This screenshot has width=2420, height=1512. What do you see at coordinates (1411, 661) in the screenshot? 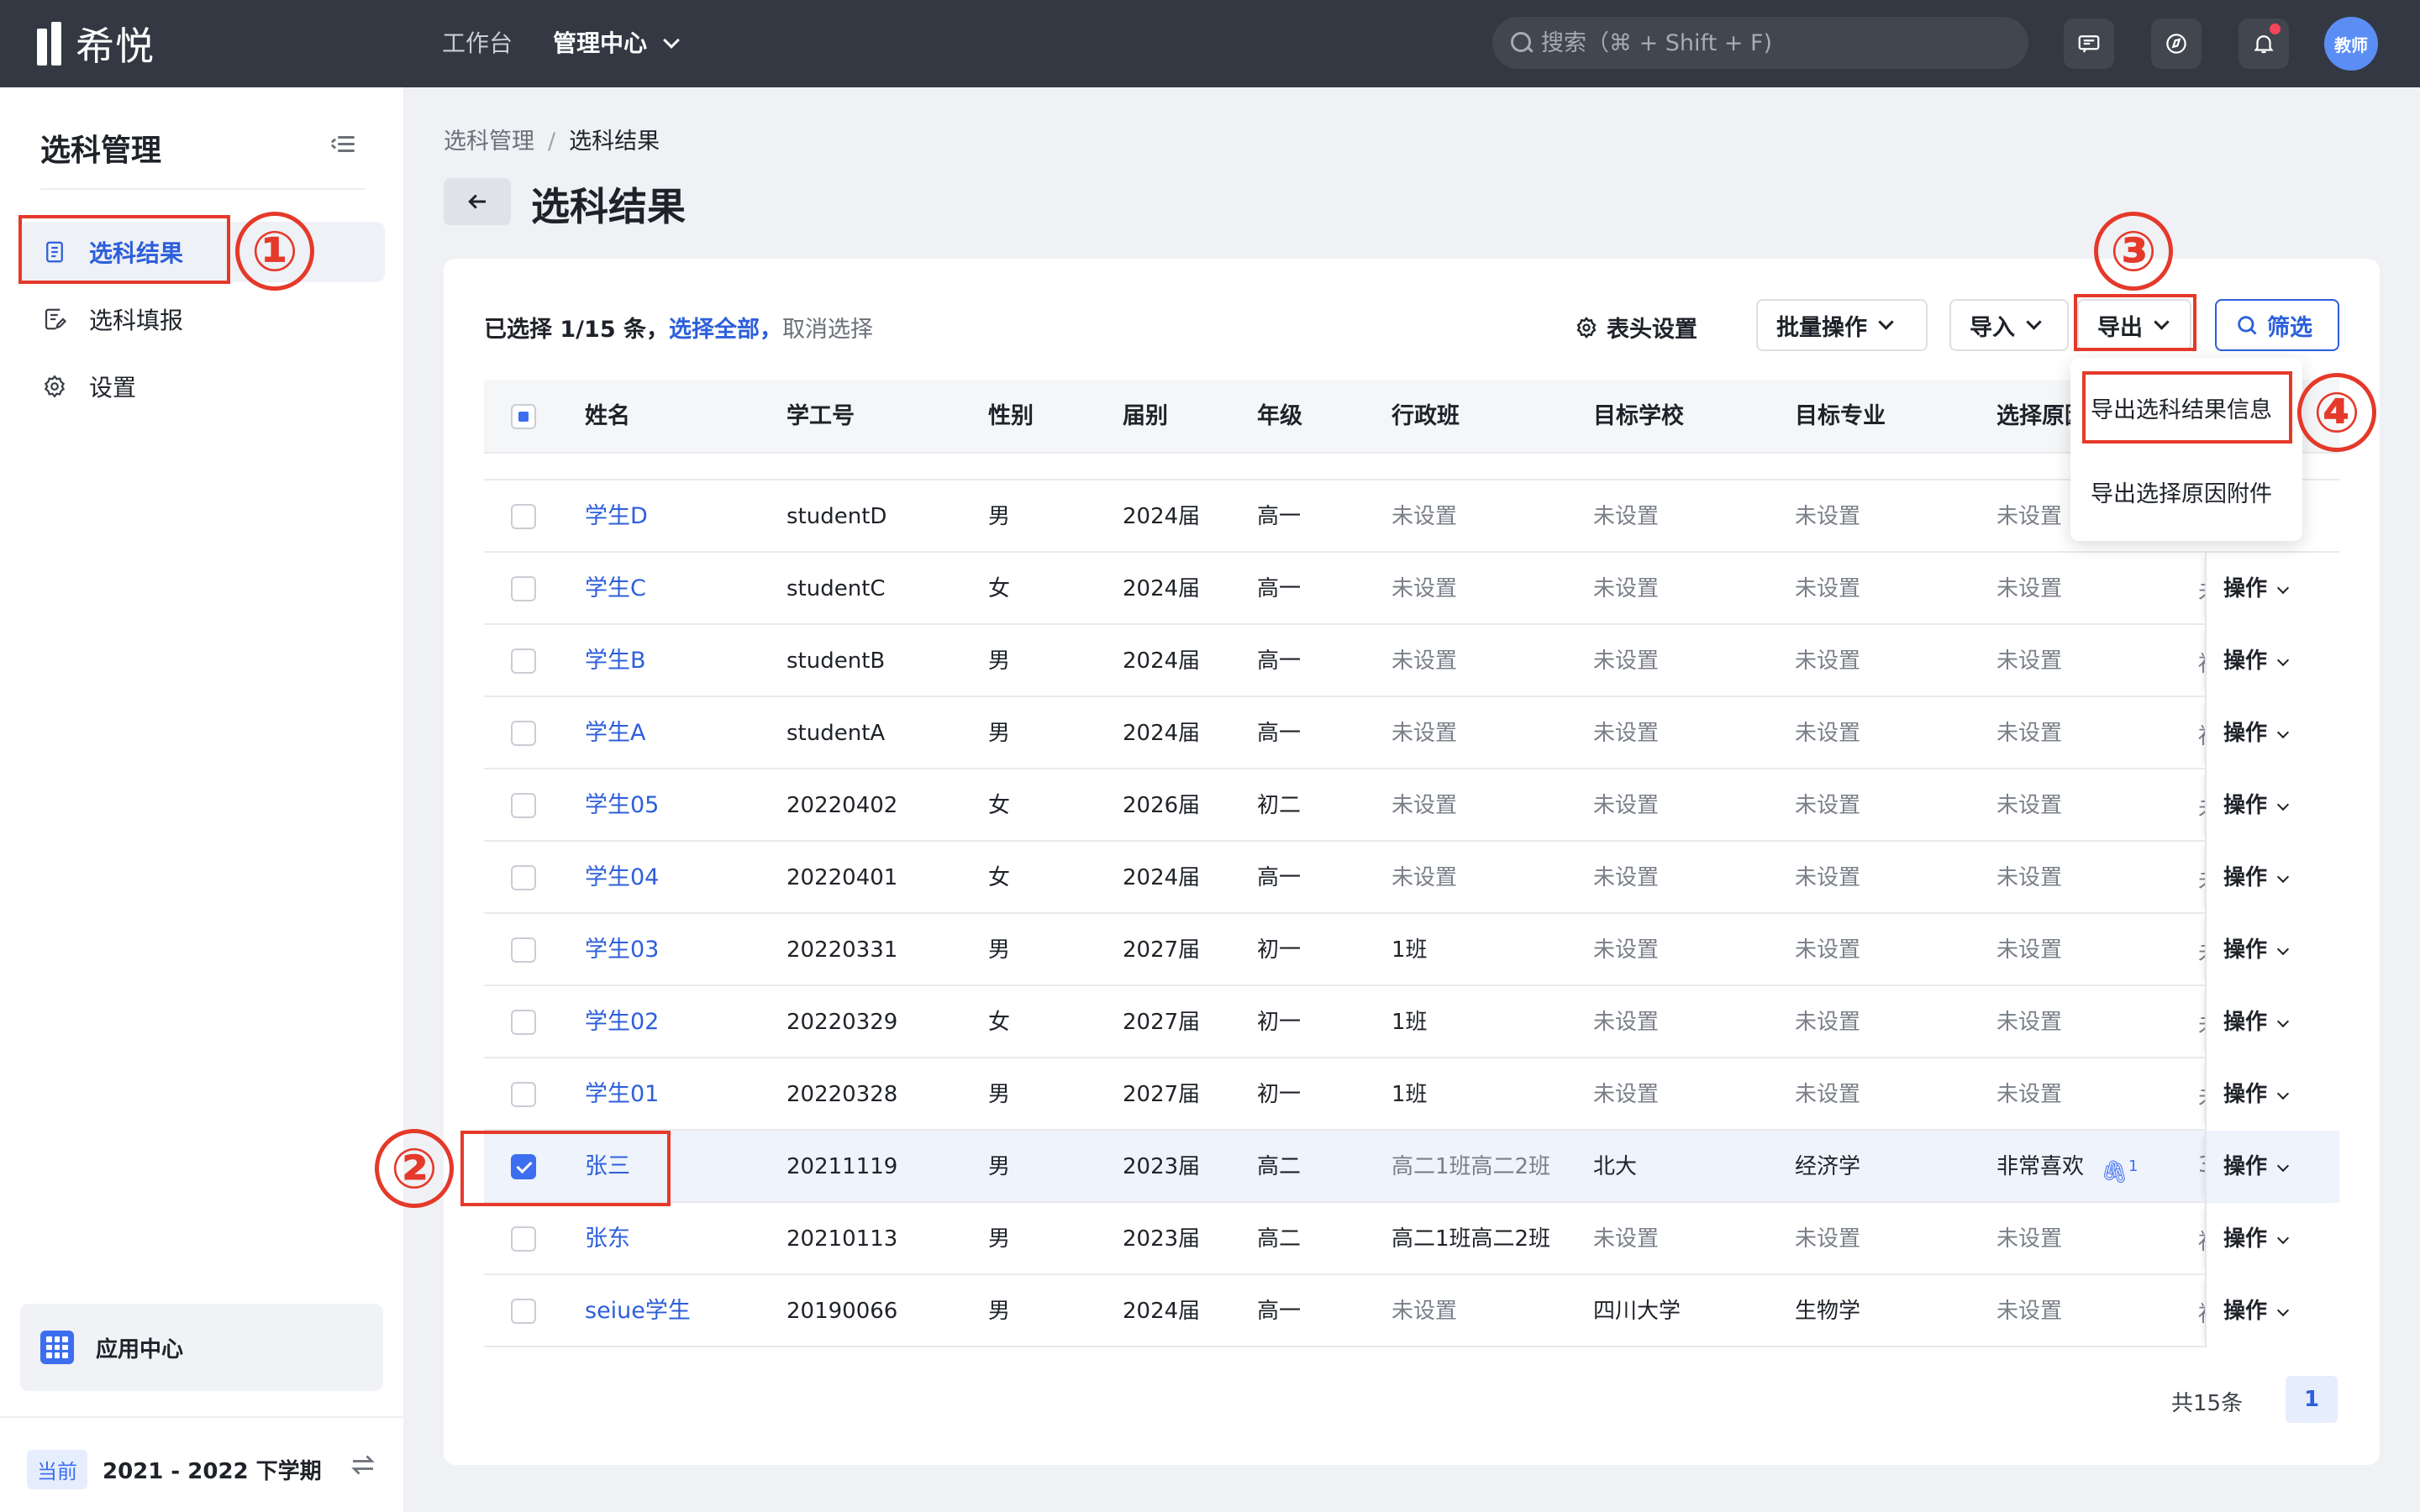
I see `table-row: 学生B studentB 男 2024届 高一 未设置 未设置 未设置 未设置 福操作` at bounding box center [1411, 661].